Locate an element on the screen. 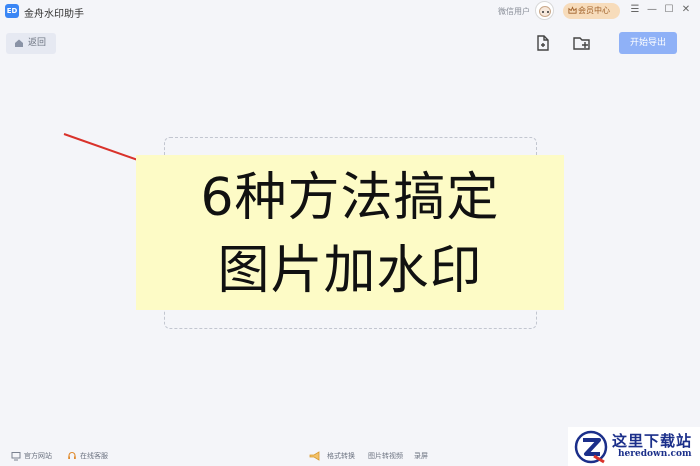 The width and height of the screenshot is (700, 466). image-to-video-link: 图片转视频 is located at coordinates (385, 456).